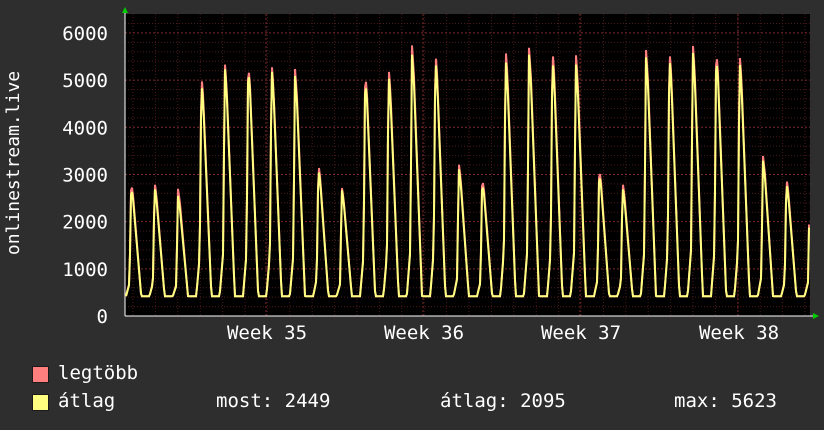 Image resolution: width=824 pixels, height=430 pixels. I want to click on legend-swatch-max, so click(40, 374).